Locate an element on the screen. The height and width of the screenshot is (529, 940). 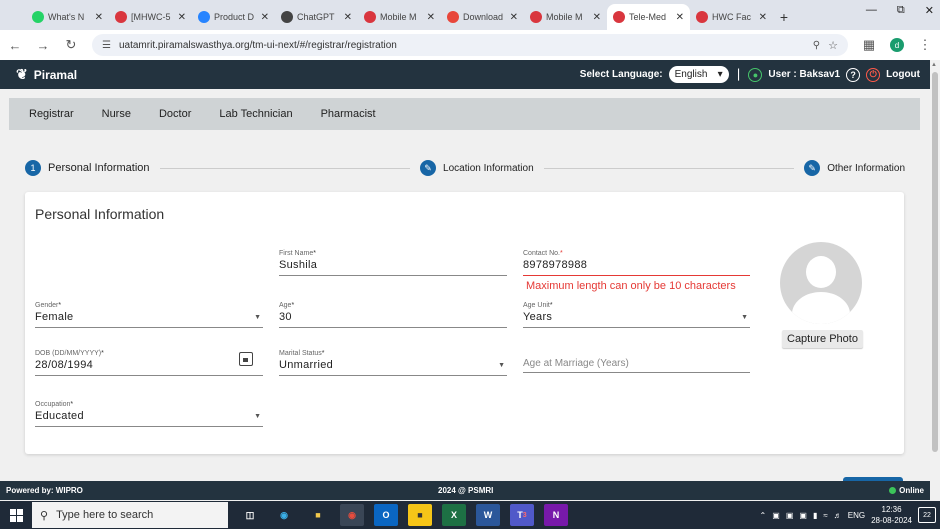
tab-title: HWC Fac is located at coordinates (731, 17).